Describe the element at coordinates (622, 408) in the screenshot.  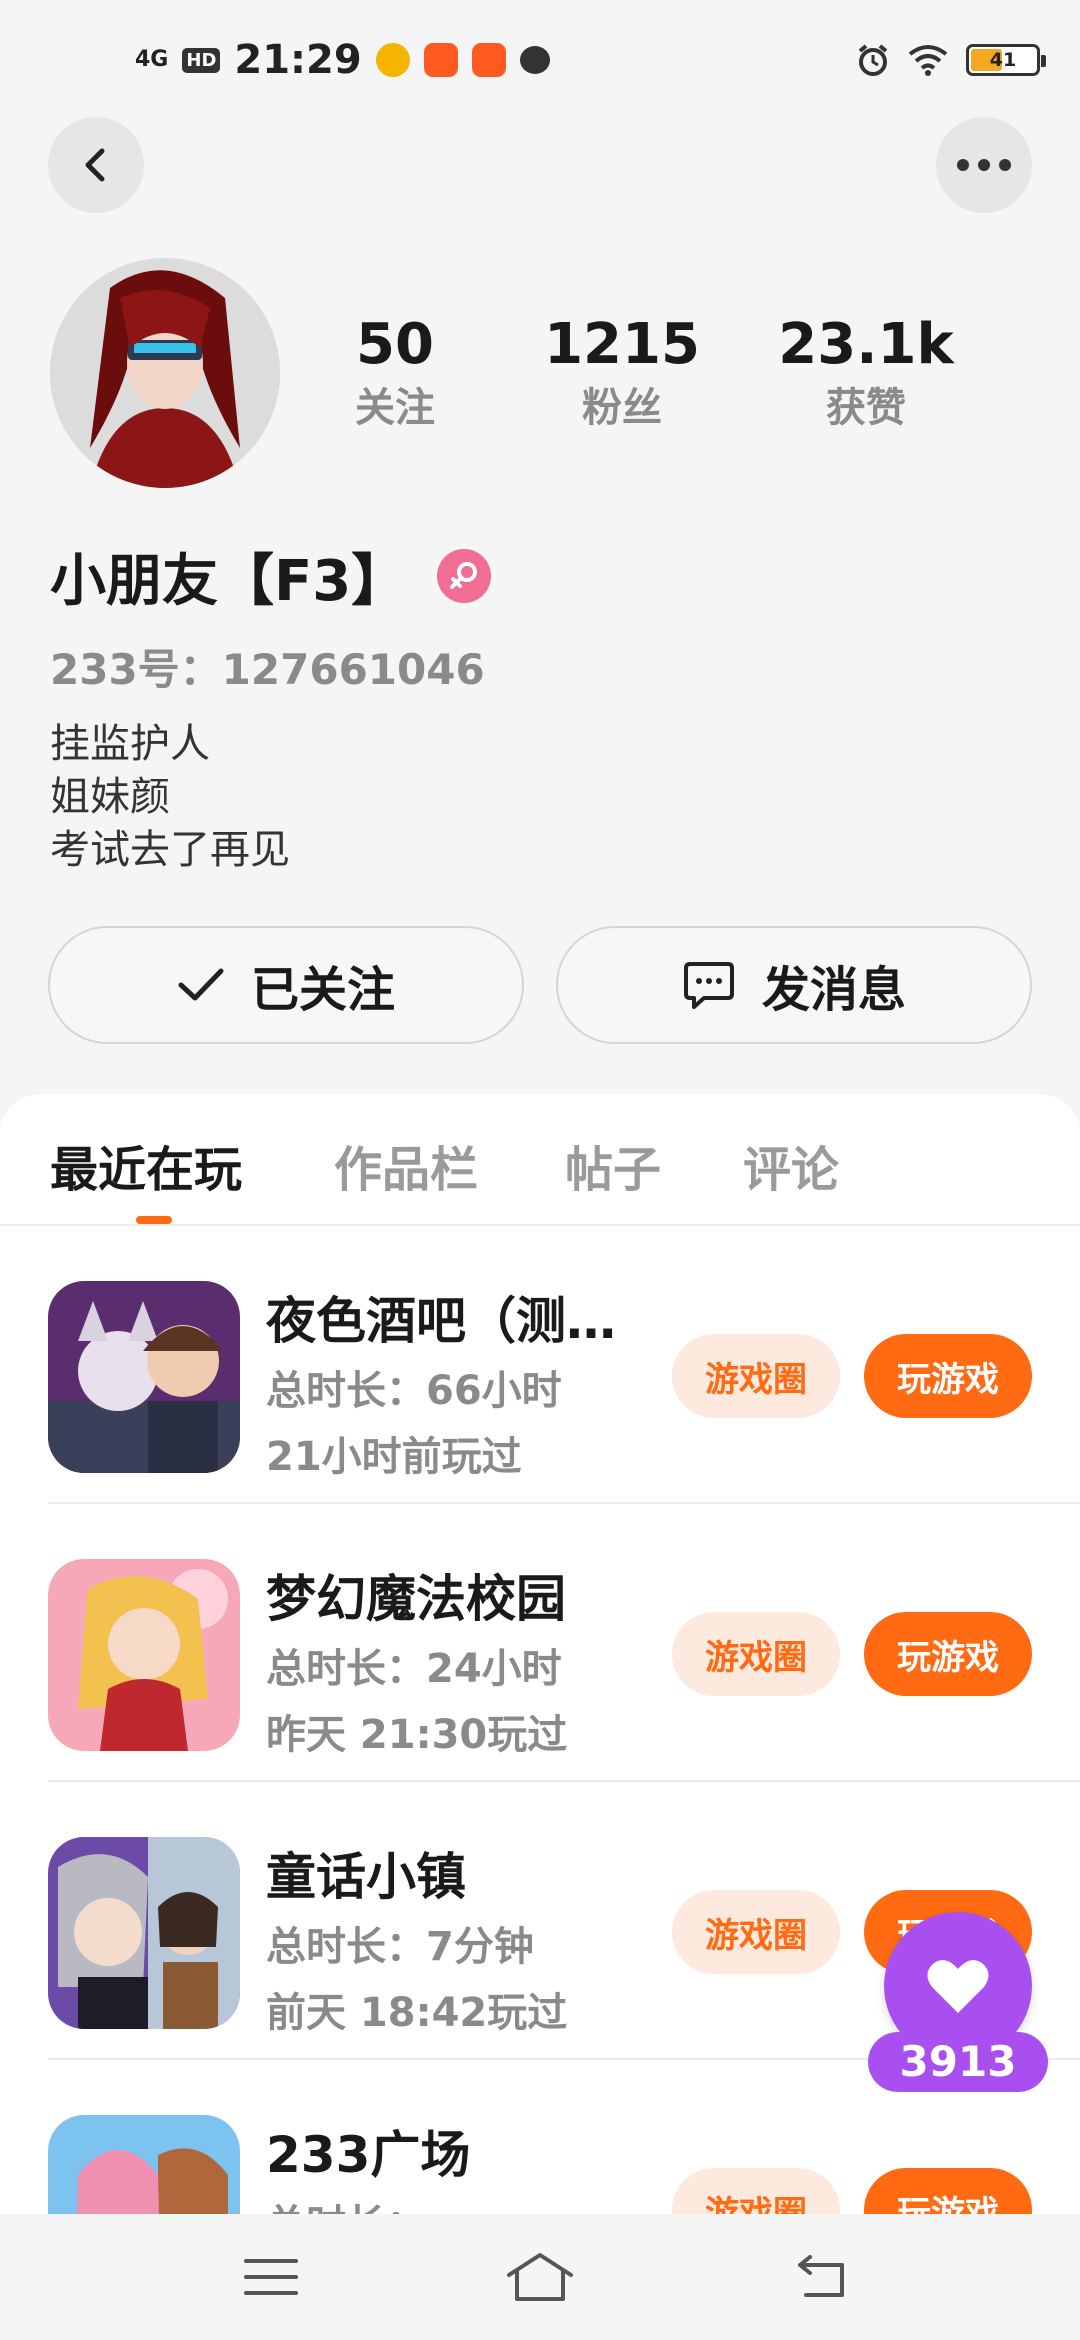
I see `followers-label: 粉丝` at that location.